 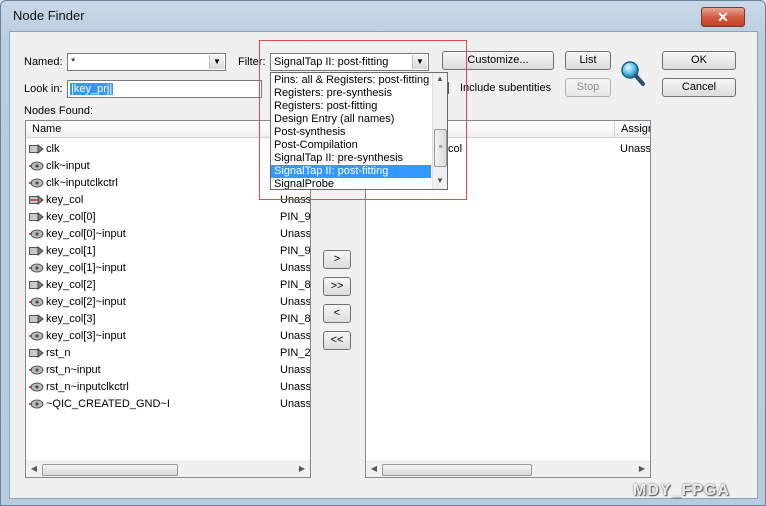 I want to click on table-row: key_col[1]~input Unass, so click(x=168, y=268).